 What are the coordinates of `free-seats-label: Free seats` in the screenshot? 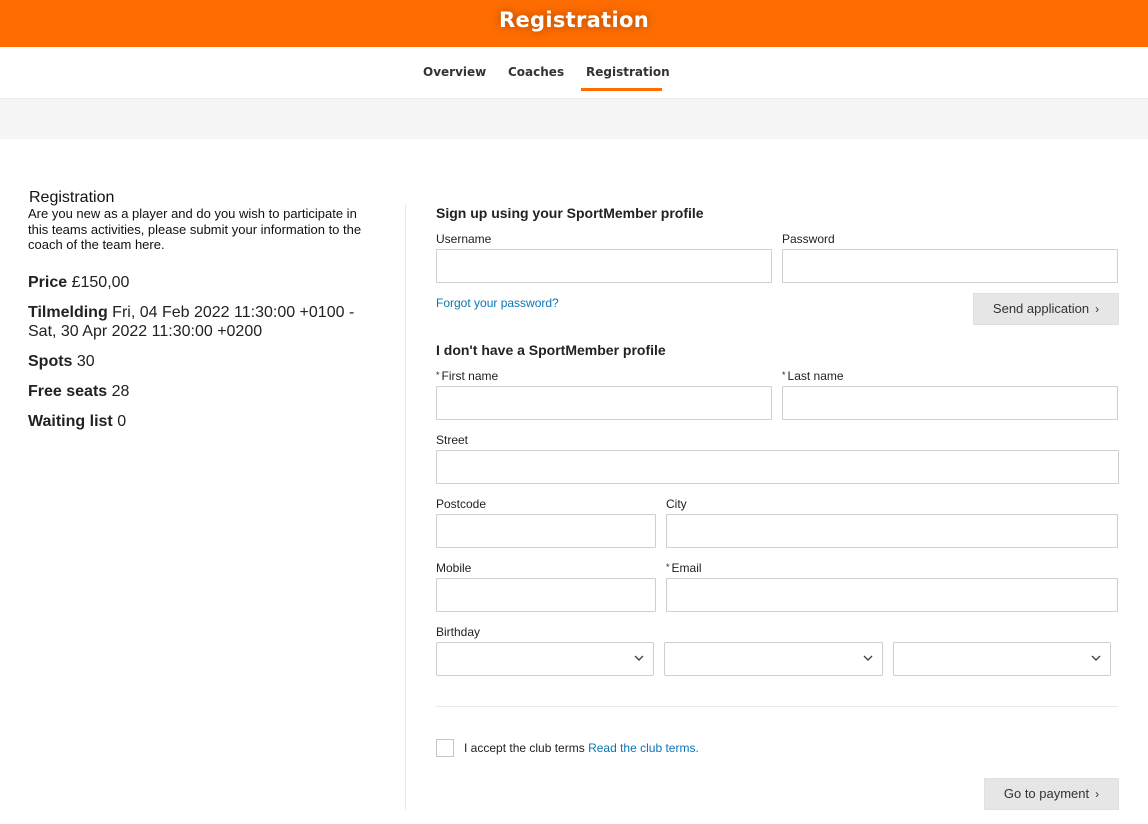 It's located at (68, 391).